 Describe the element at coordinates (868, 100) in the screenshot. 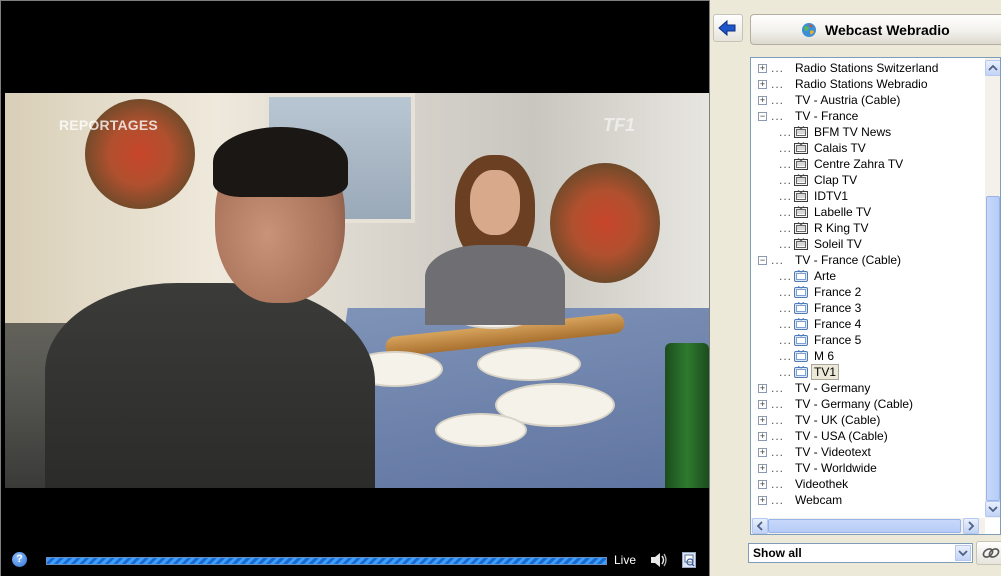

I see `tree-folder-row: +... TV - Austria (Cable)` at that location.